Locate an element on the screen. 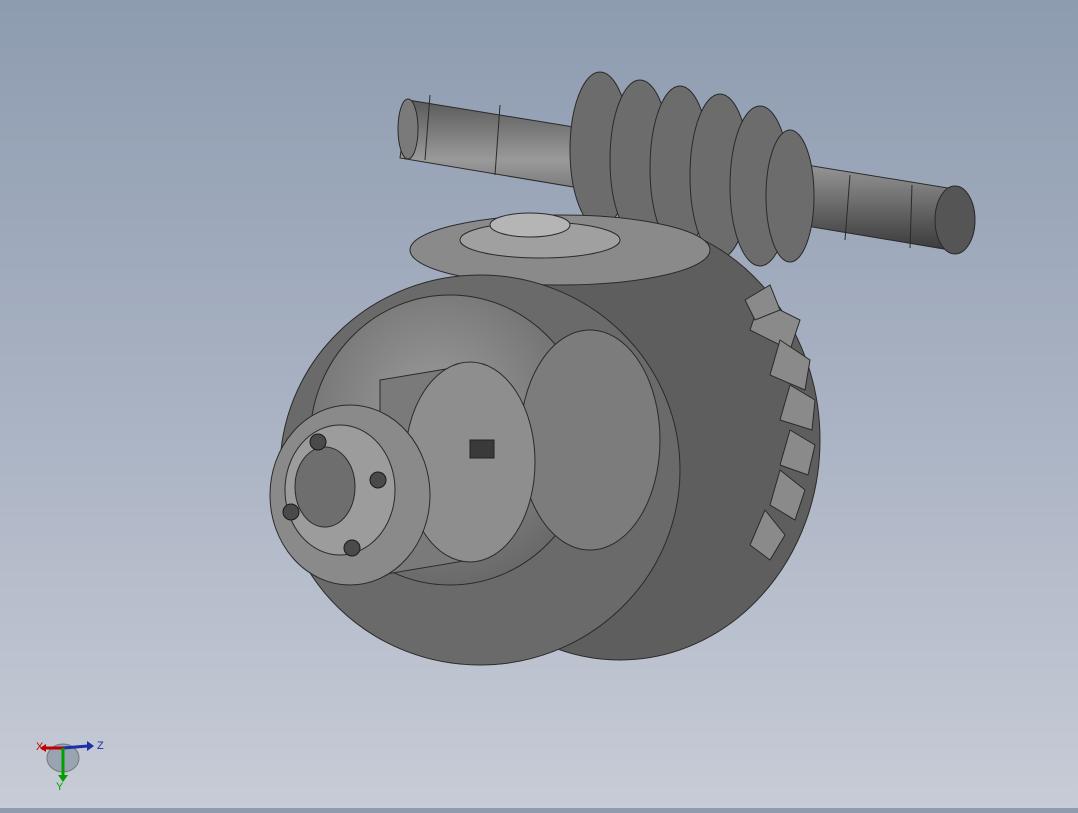 This screenshot has width=1078, height=813. y-axis-label: Y is located at coordinates (60, 785).